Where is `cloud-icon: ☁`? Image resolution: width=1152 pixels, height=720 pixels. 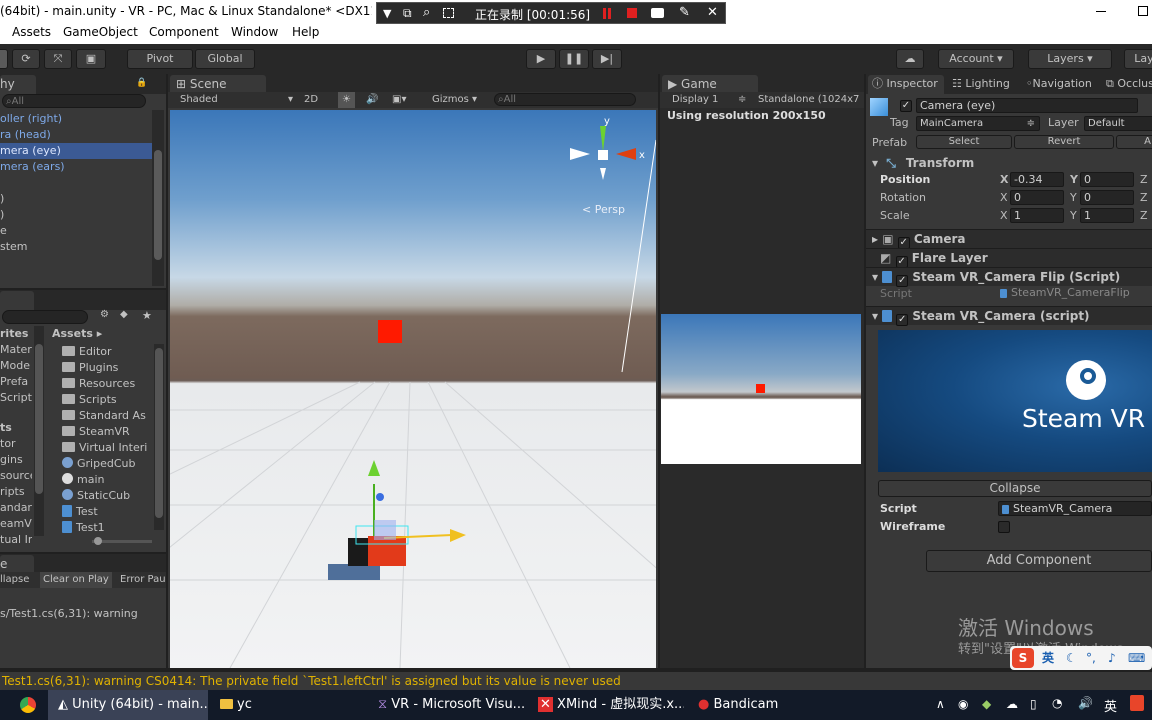
cloud-icon: ☁ is located at coordinates (910, 59).